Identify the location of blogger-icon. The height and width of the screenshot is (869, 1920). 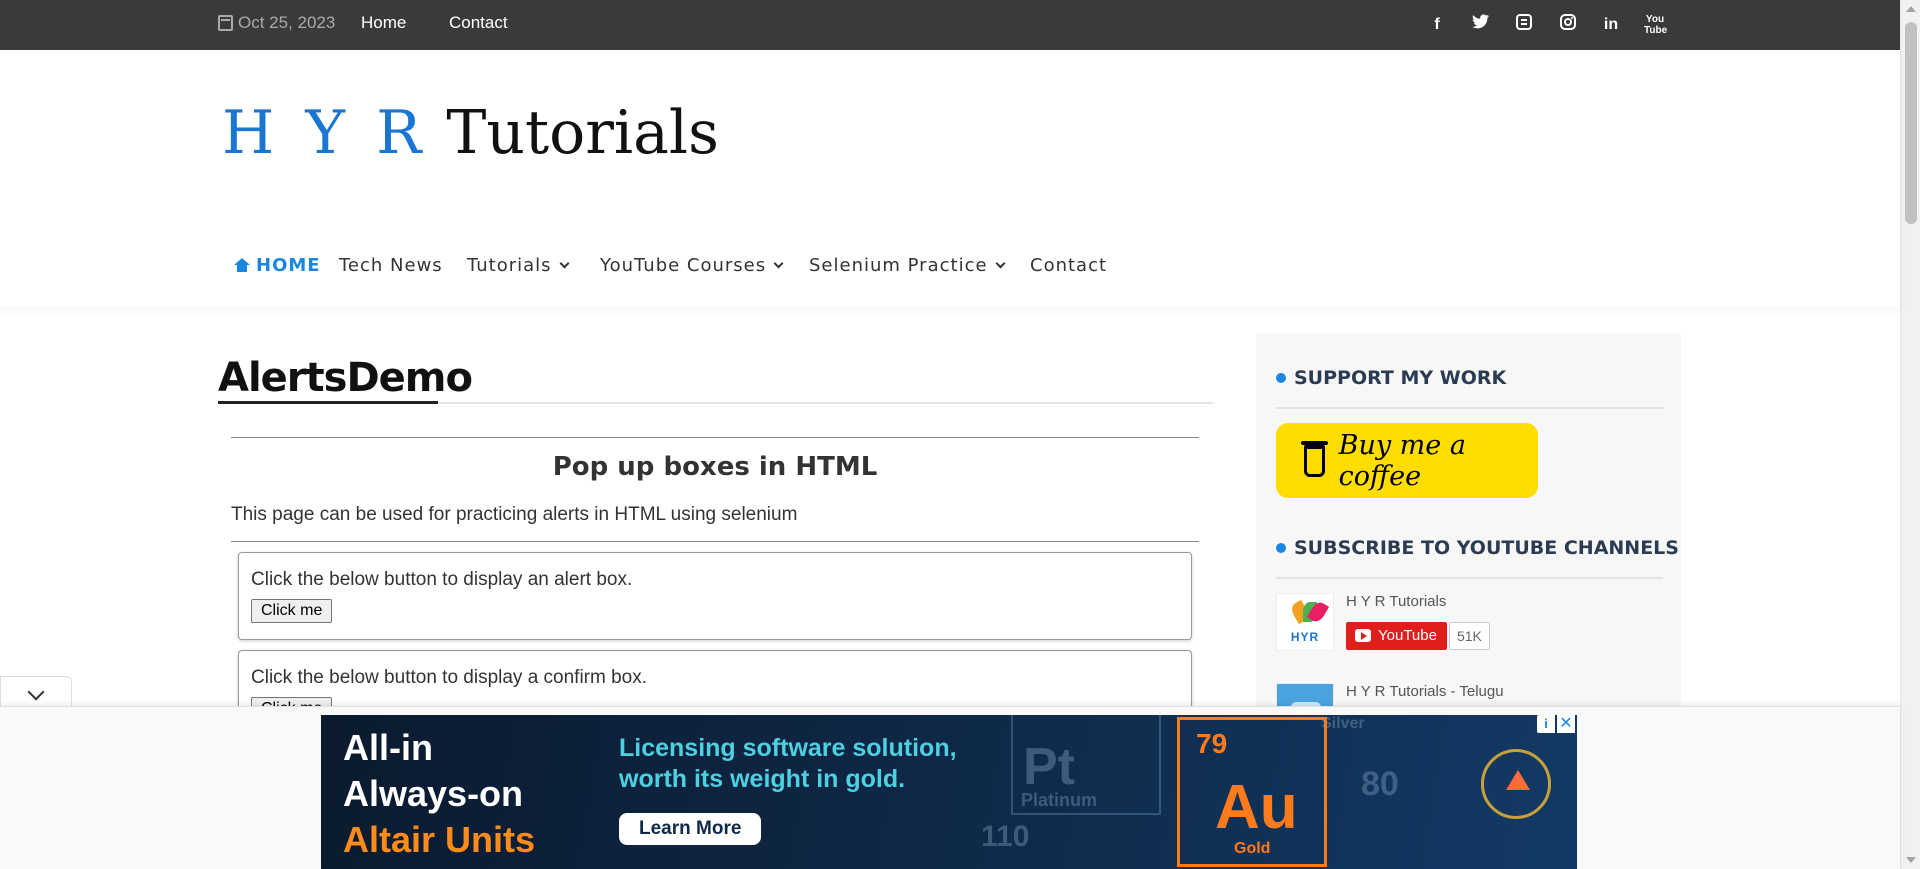
(1524, 25).